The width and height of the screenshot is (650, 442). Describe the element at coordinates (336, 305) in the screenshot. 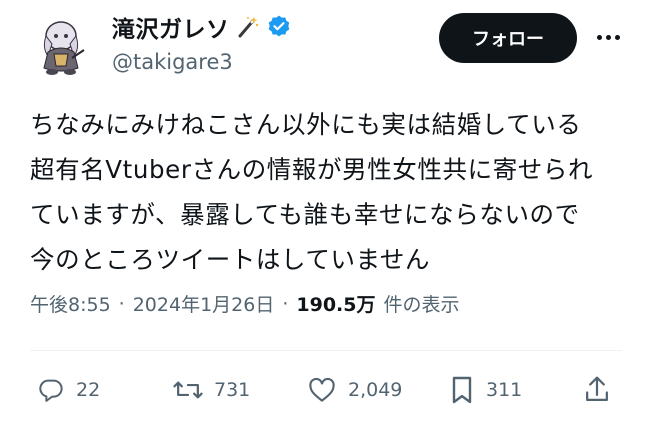

I see `view-count: 190.5万` at that location.